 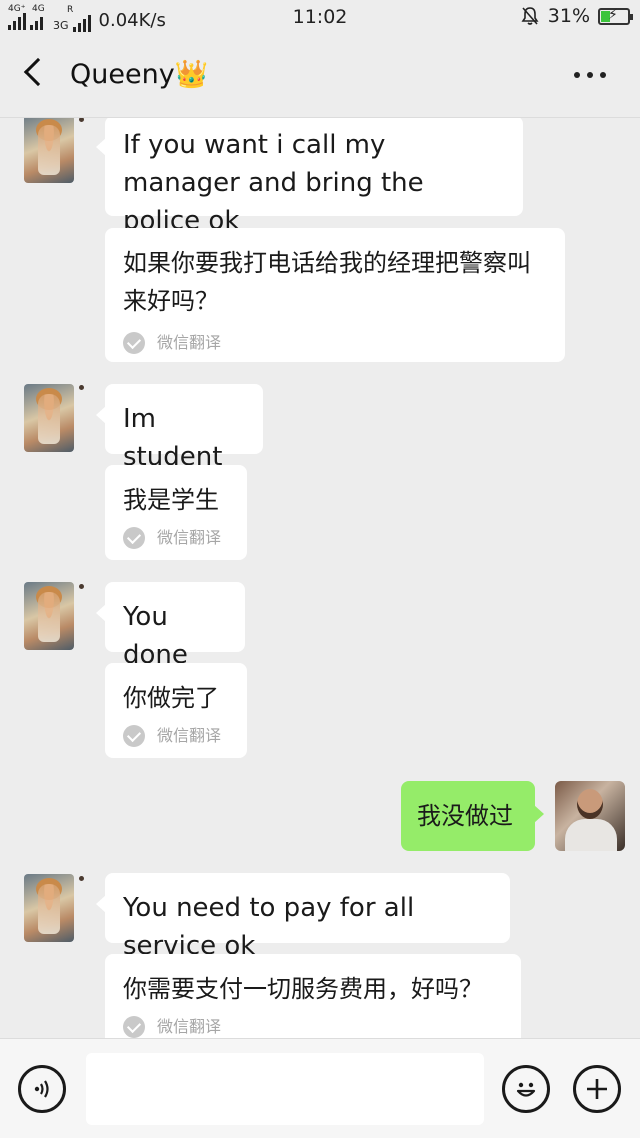 I want to click on translation-bubble: 如果你要我打电话给我的经理把警察叫来好吗？ 微信翻译, so click(x=335, y=295).